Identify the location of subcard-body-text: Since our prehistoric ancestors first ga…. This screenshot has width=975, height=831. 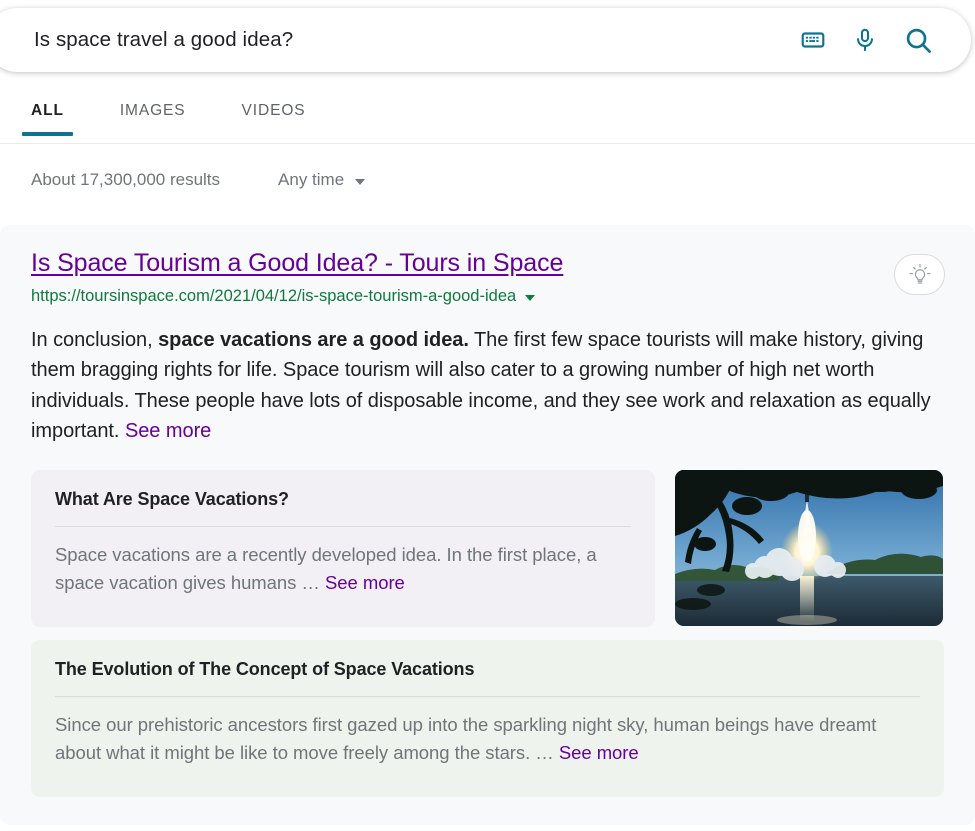
(466, 738).